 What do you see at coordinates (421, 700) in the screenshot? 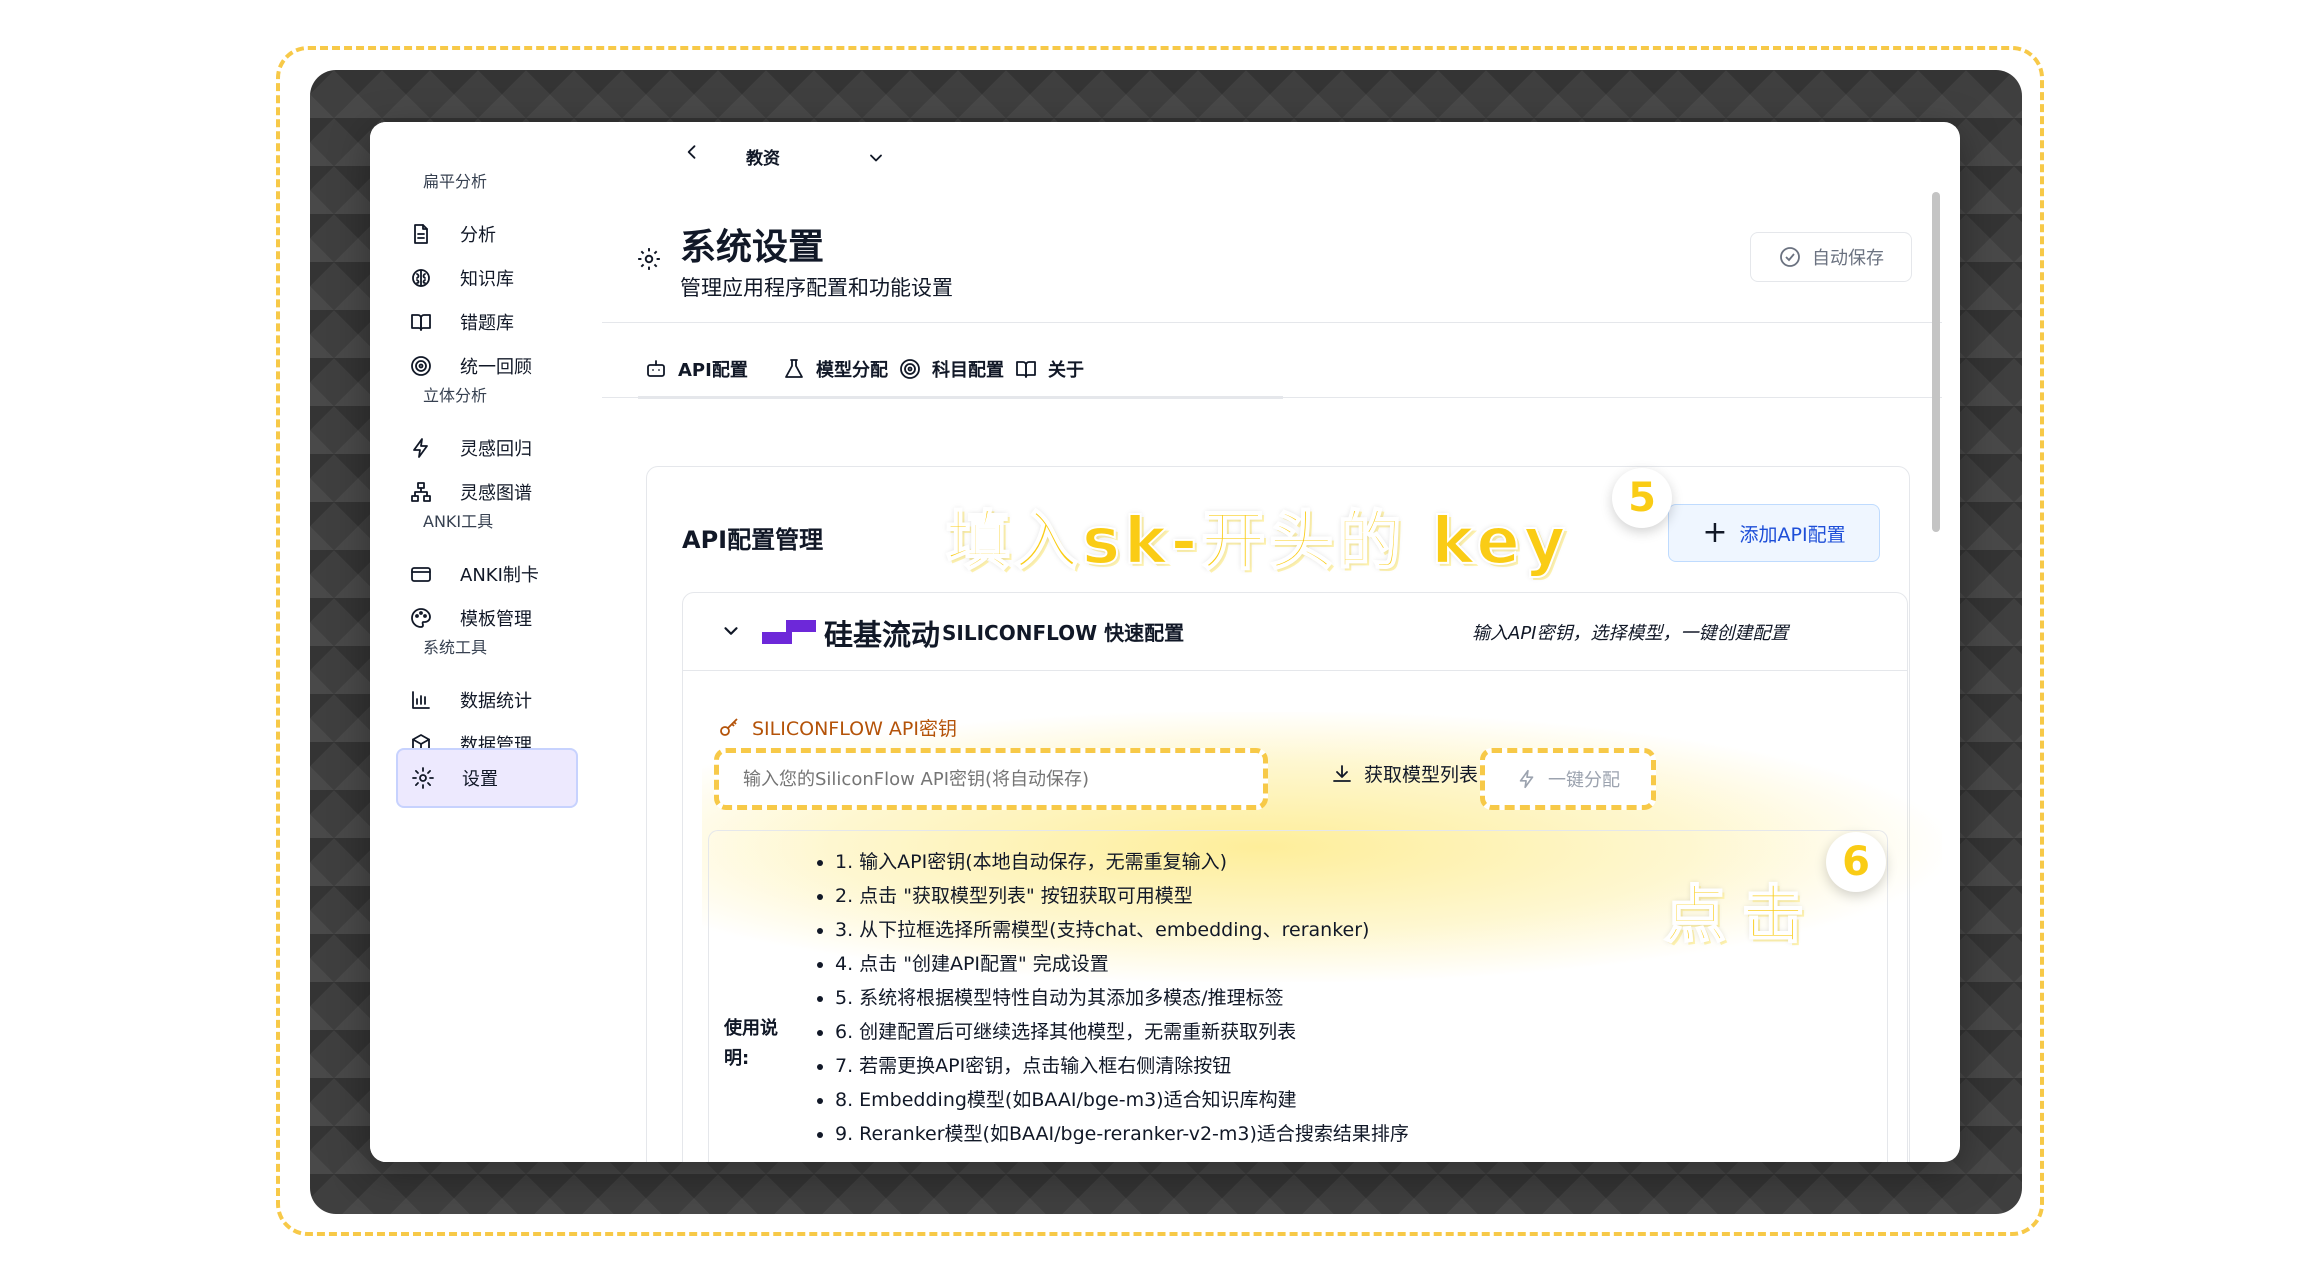
I see `bar-chart-icon` at bounding box center [421, 700].